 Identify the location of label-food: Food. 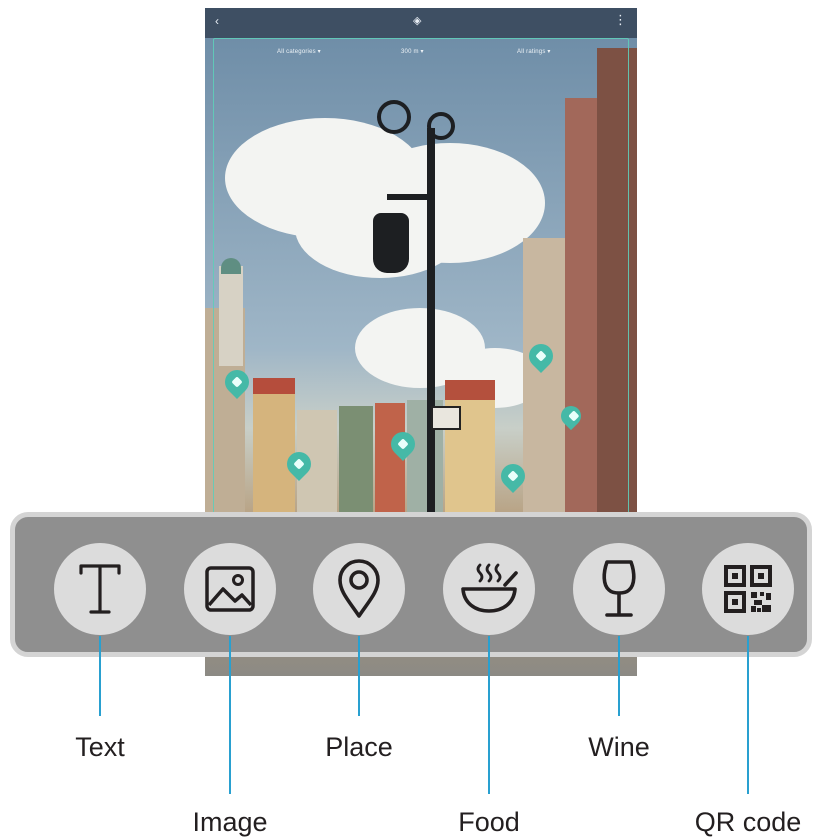
(489, 822).